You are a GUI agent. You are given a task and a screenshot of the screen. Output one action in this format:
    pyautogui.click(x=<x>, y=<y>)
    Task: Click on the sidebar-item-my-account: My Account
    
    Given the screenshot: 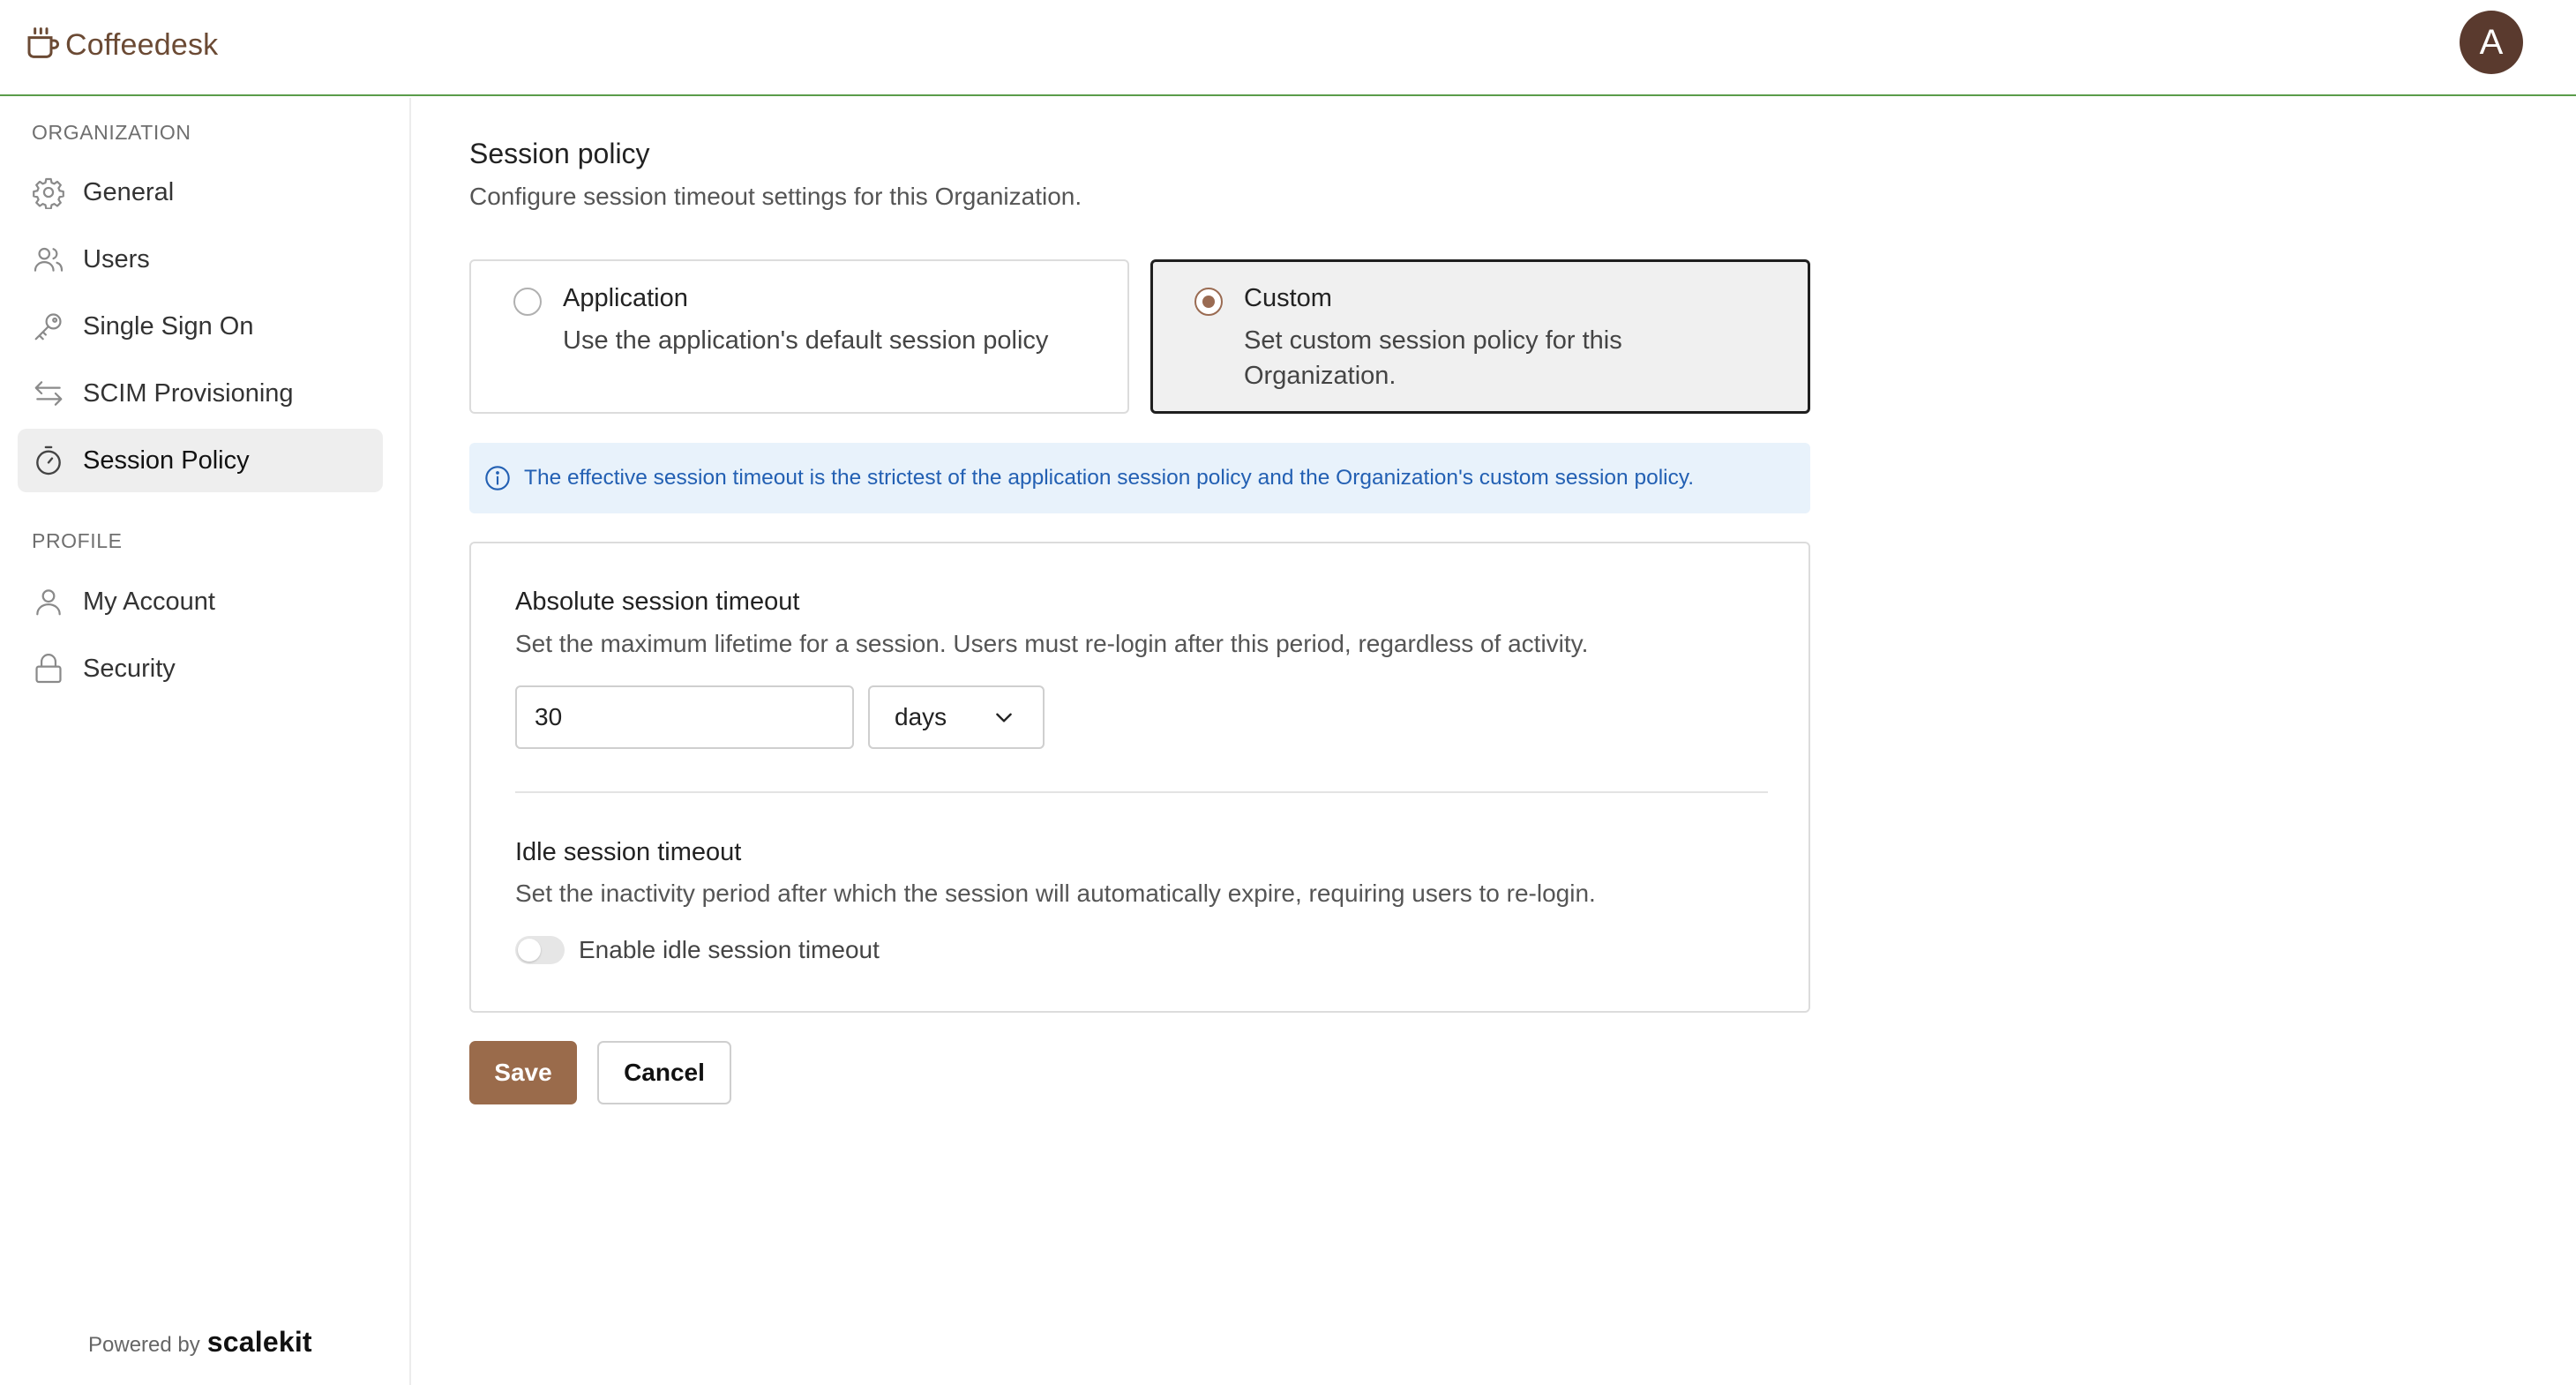 What is the action you would take?
    pyautogui.click(x=201, y=601)
    